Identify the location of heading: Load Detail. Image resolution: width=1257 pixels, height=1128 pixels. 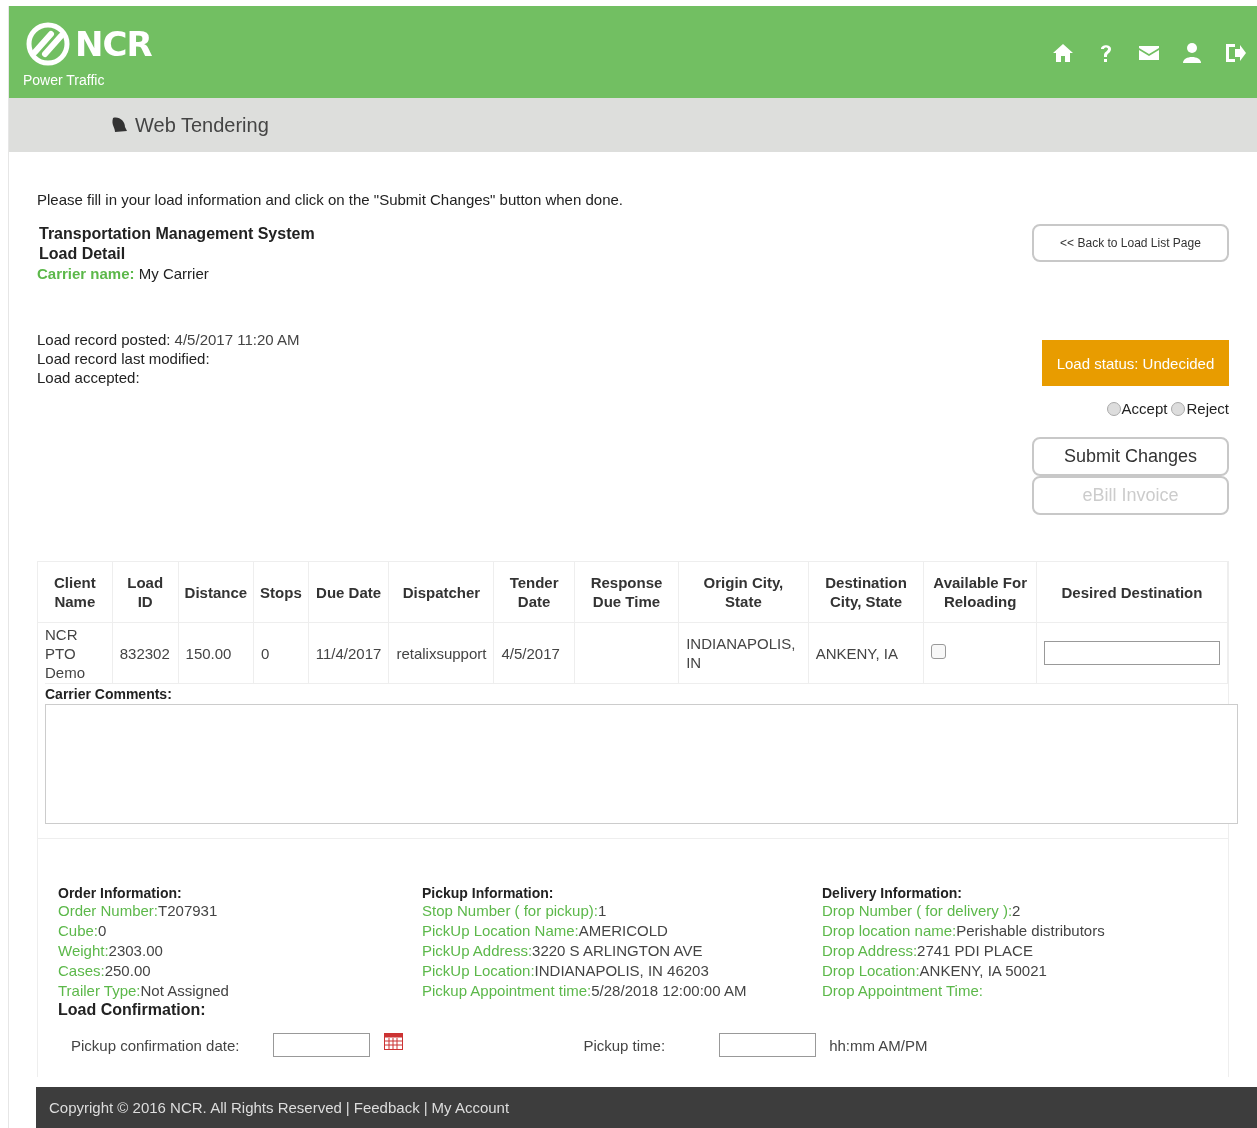
(82, 254).